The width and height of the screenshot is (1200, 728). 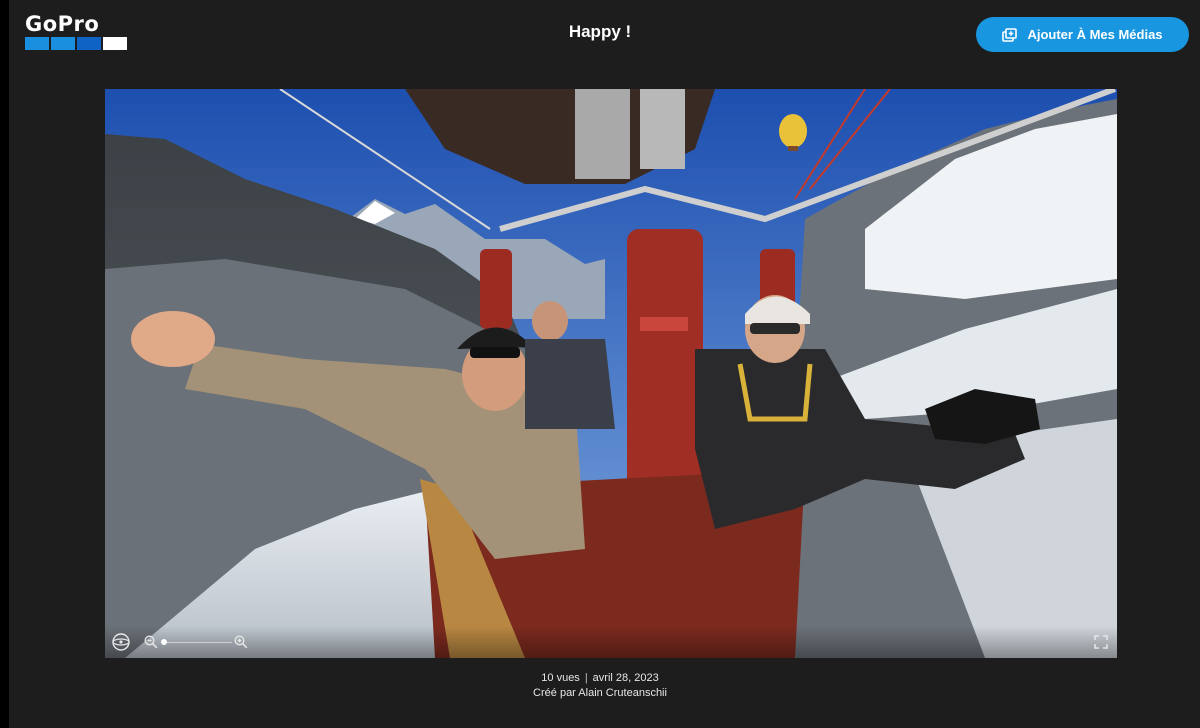 What do you see at coordinates (121, 644) in the screenshot?
I see `view-mode-icon` at bounding box center [121, 644].